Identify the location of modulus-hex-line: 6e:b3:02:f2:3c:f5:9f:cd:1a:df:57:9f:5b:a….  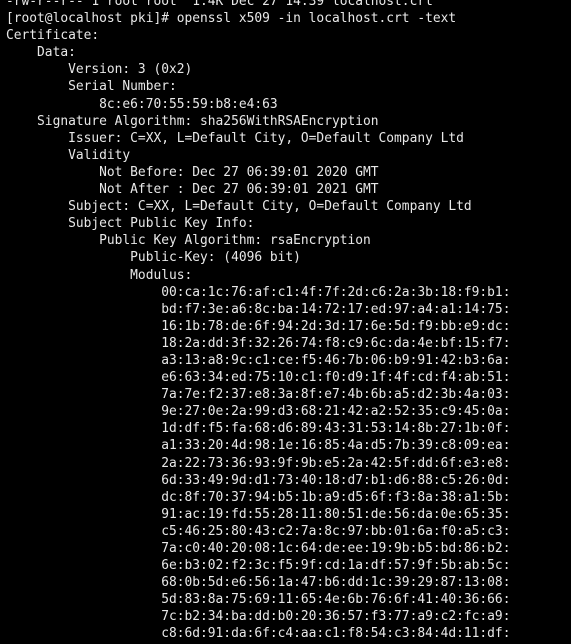
(258, 566).